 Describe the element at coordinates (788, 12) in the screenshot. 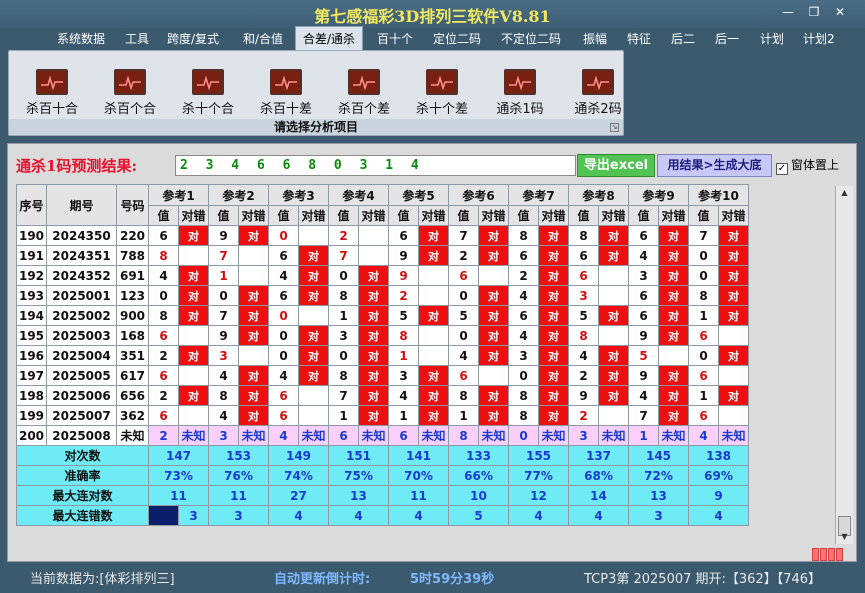

I see `minimize-icon: —` at that location.